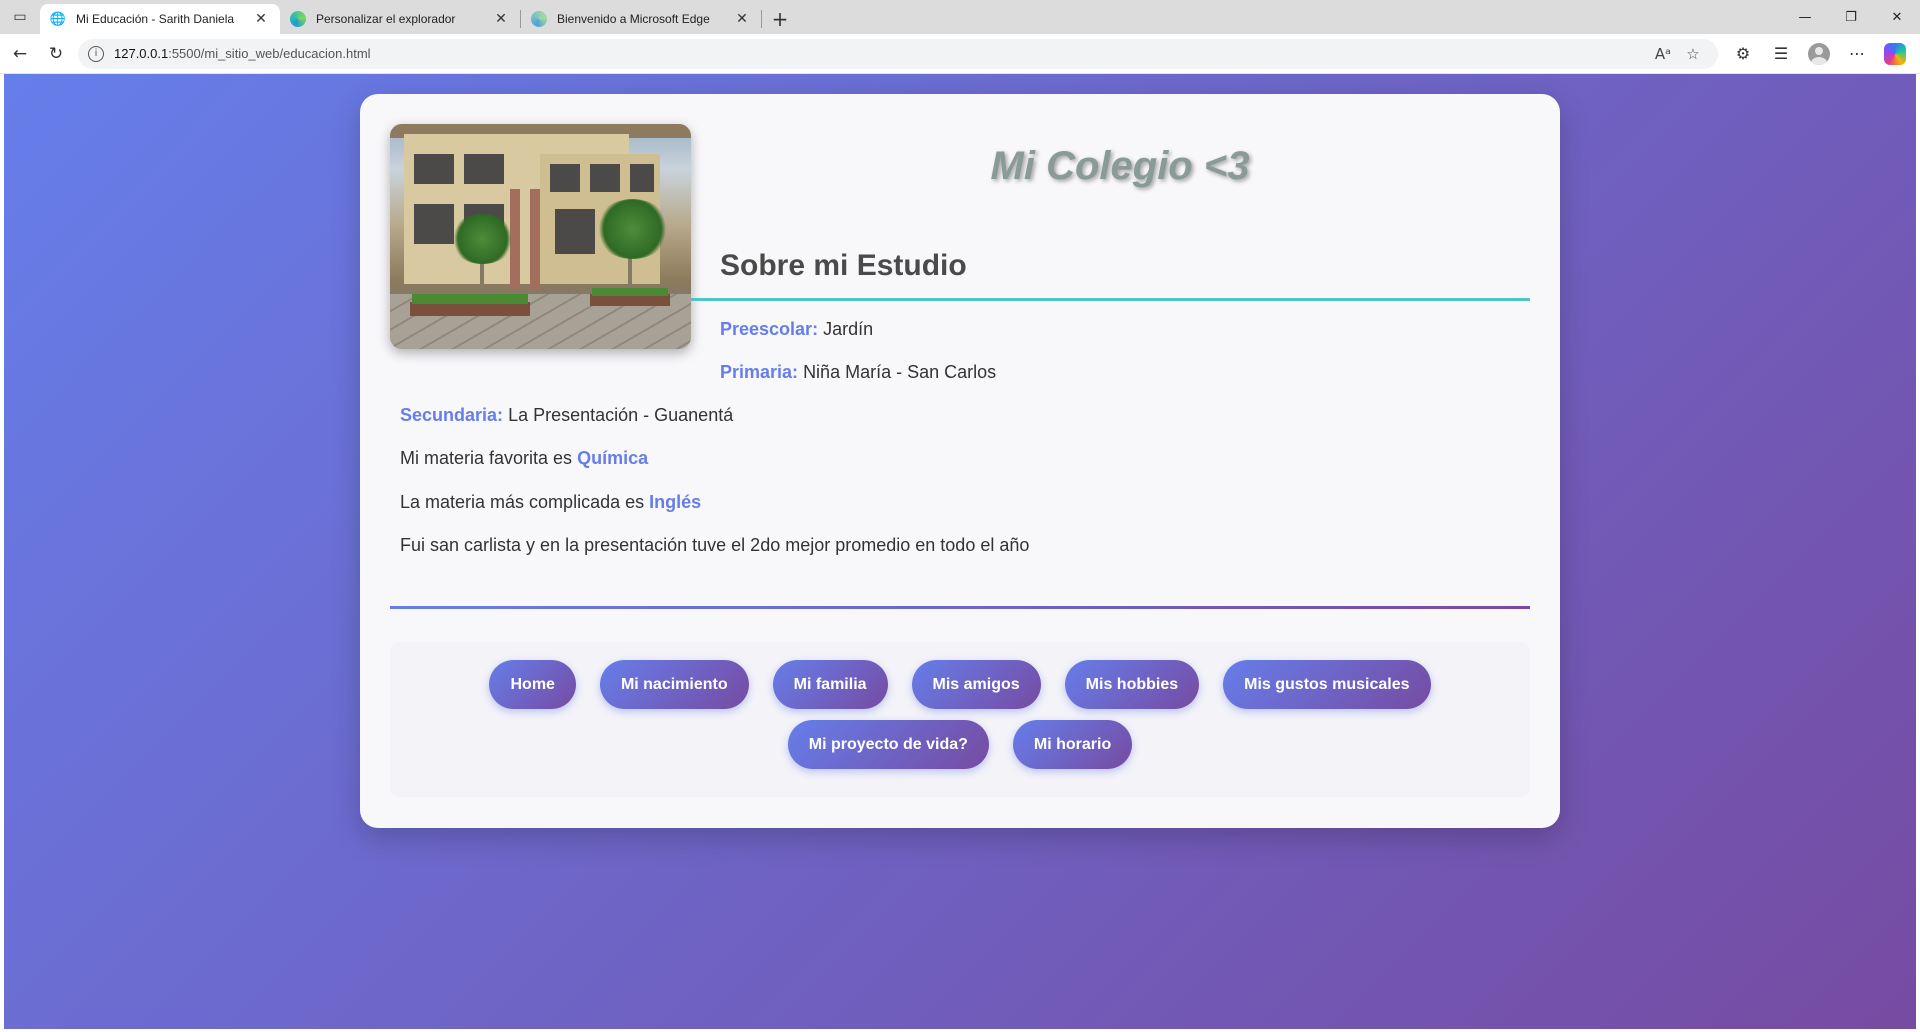  What do you see at coordinates (1120, 166) in the screenshot?
I see `page-title: Mi Colegio <3` at bounding box center [1120, 166].